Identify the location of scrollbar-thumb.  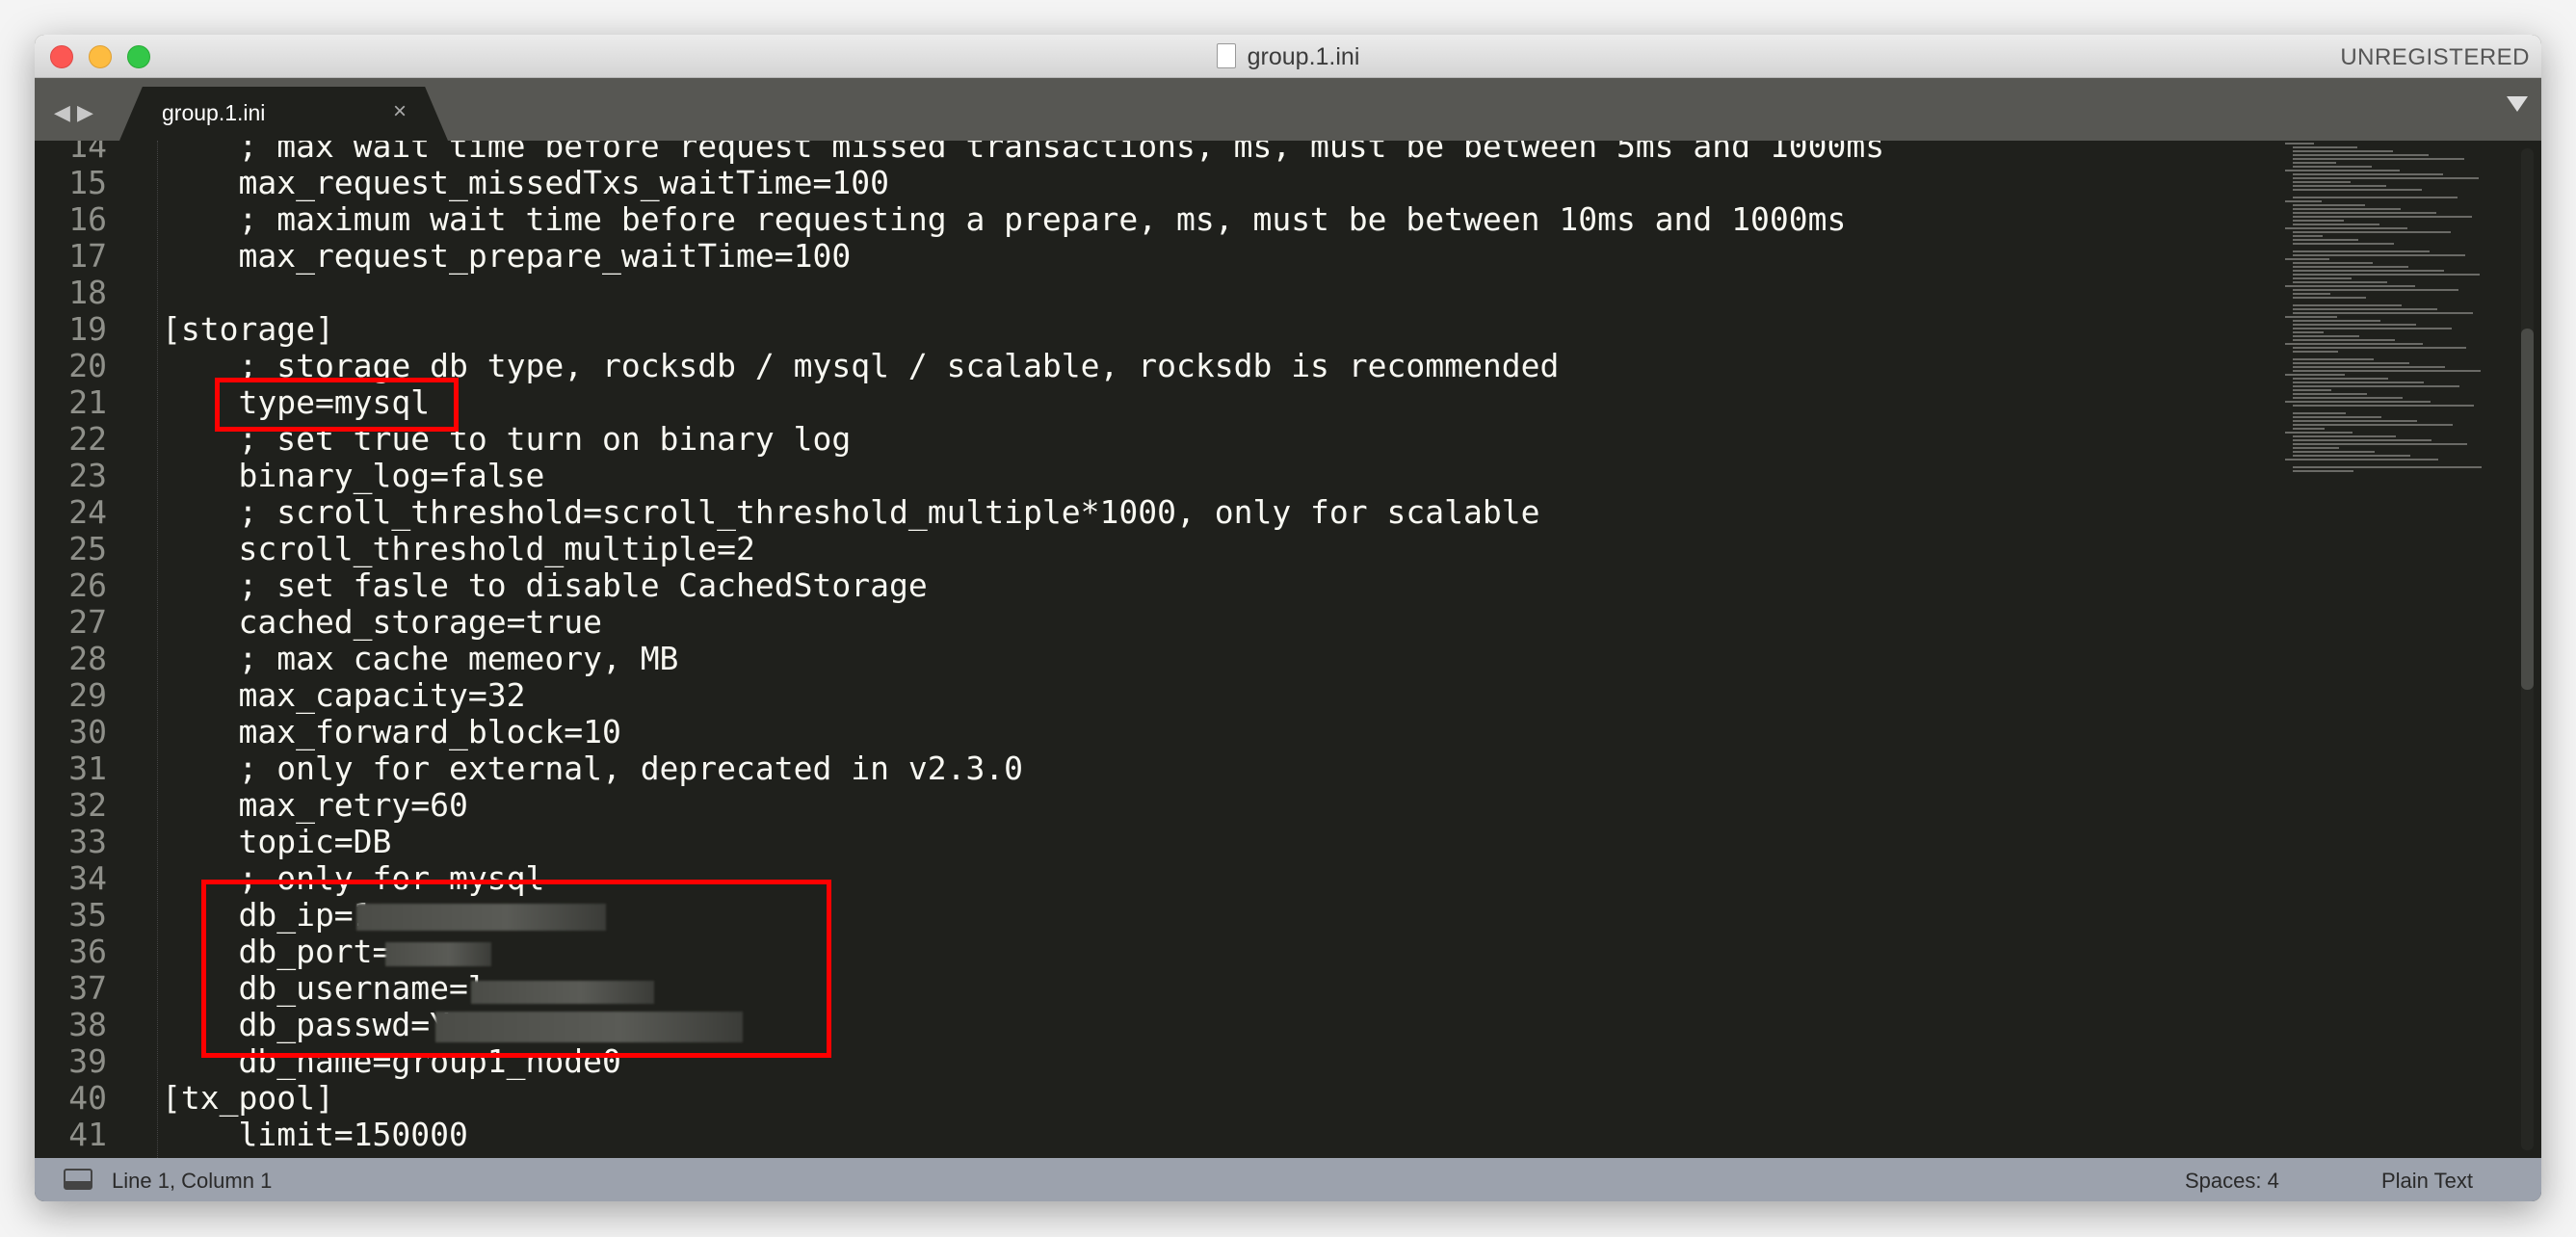
(2527, 509).